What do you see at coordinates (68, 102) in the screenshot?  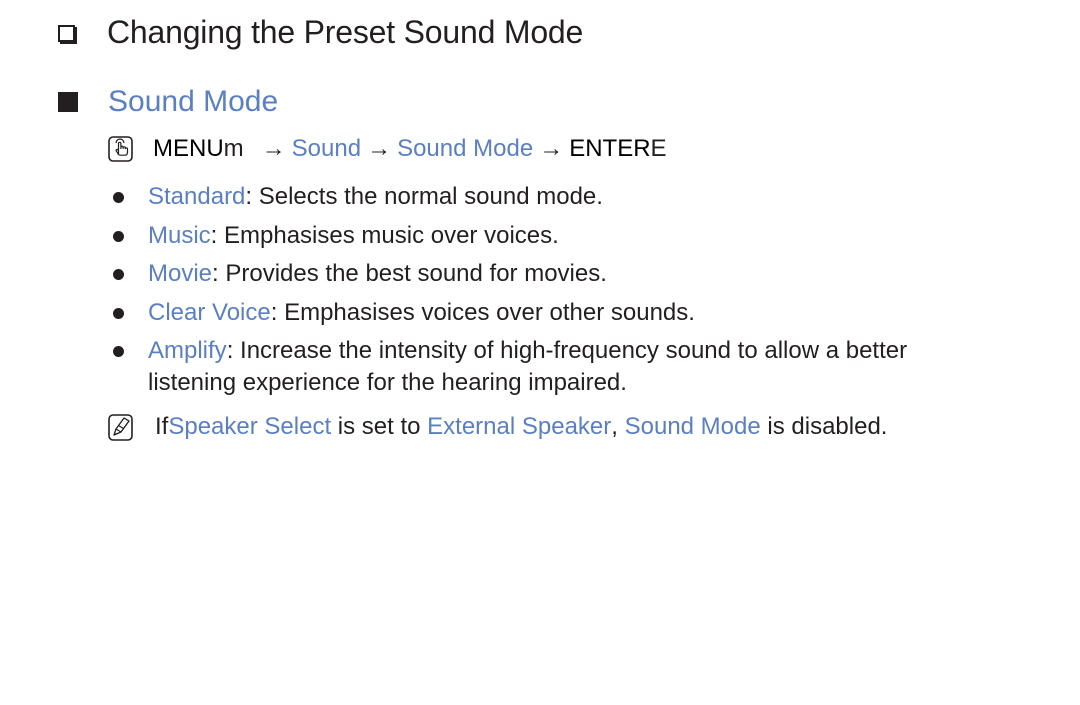 I see `filled-square-icon` at bounding box center [68, 102].